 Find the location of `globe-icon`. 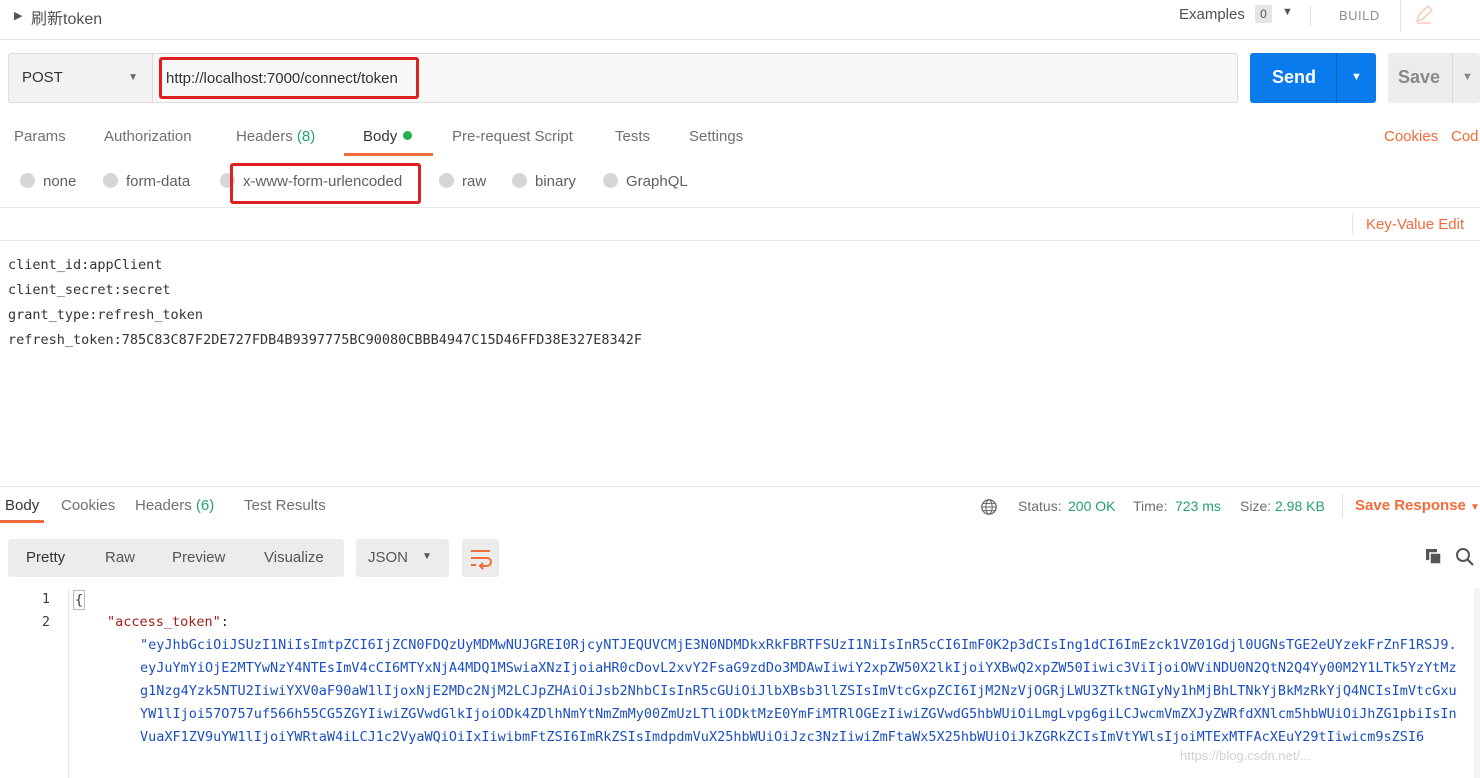

globe-icon is located at coordinates (989, 507).